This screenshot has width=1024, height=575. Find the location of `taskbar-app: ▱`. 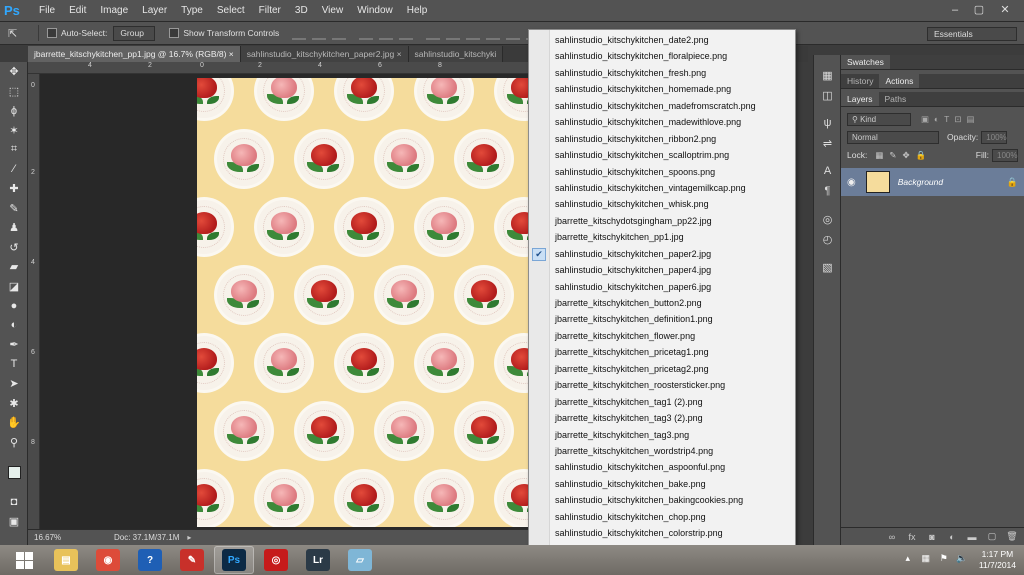

taskbar-app: ▱ is located at coordinates (360, 560).